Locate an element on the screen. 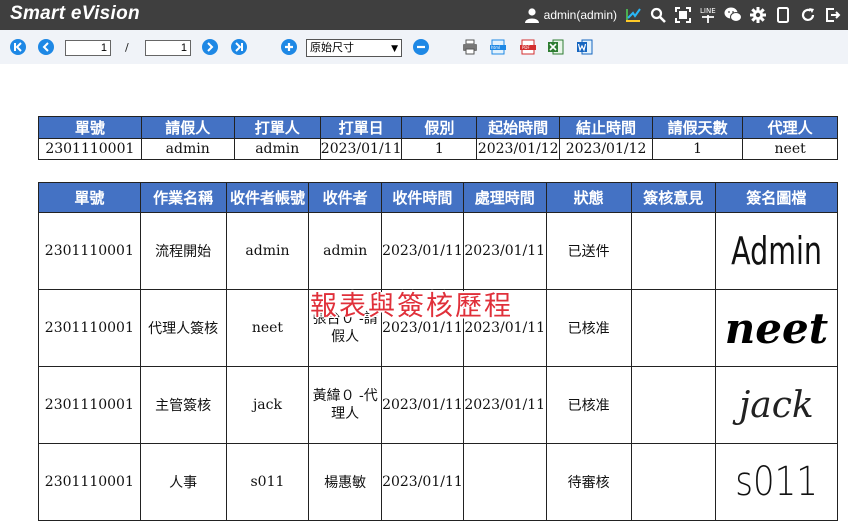 The height and width of the screenshot is (523, 848). svg-text: LINE is located at coordinates (708, 11).